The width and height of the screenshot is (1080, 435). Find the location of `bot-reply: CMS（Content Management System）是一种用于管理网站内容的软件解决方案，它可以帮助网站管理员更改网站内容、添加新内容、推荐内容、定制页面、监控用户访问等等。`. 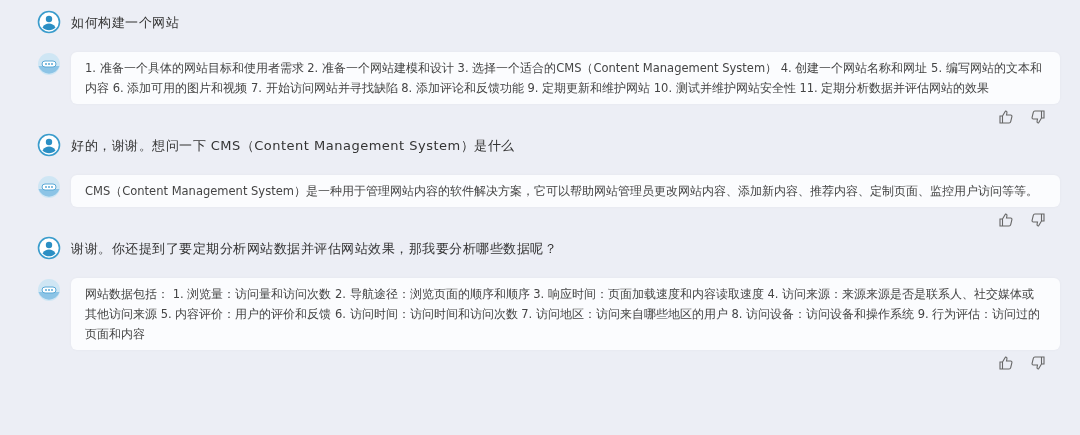

bot-reply: CMS（Content Management System）是一种用于管理网站内容的软件解决方案，它可以帮助网站管理员更改网站内容、添加新内容、推荐内容、定制页面、监控用户访问等等。 is located at coordinates (565, 191).